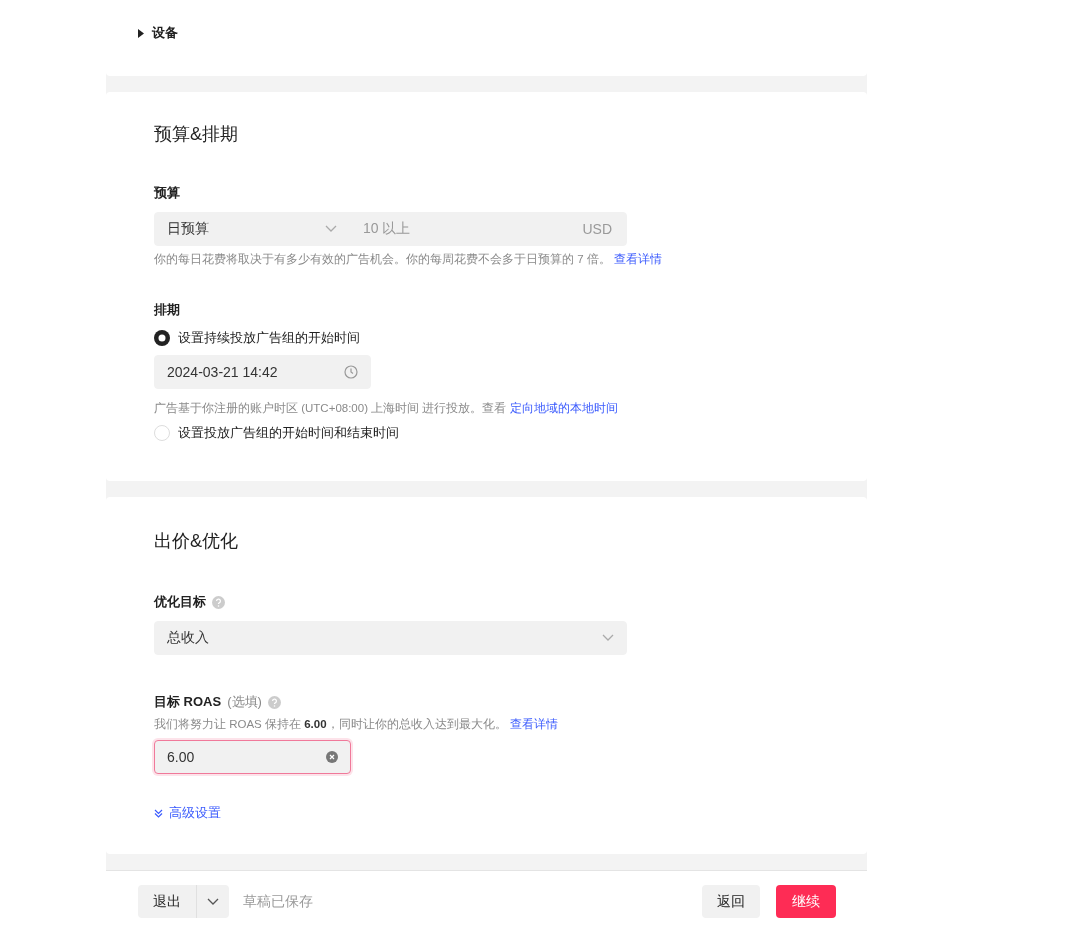 The height and width of the screenshot is (932, 1080). What do you see at coordinates (386, 408) in the screenshot?
I see `timezone-note: 广告基于你注册的账户时区 (UTC+08:00) 上海时间 进行投放。查看 定向地域的本地时间` at bounding box center [386, 408].